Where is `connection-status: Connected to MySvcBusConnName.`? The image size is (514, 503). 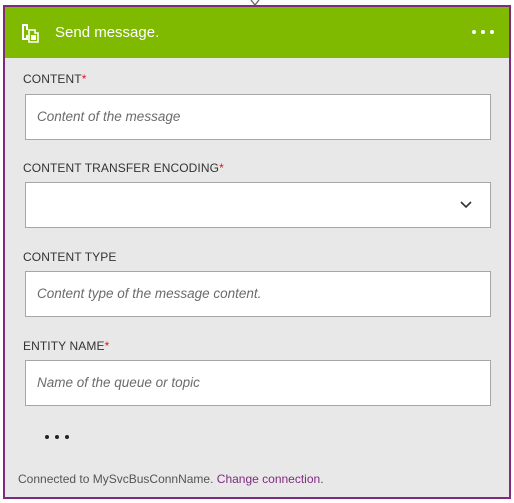
connection-status: Connected to MySvcBusConnName. is located at coordinates (116, 479).